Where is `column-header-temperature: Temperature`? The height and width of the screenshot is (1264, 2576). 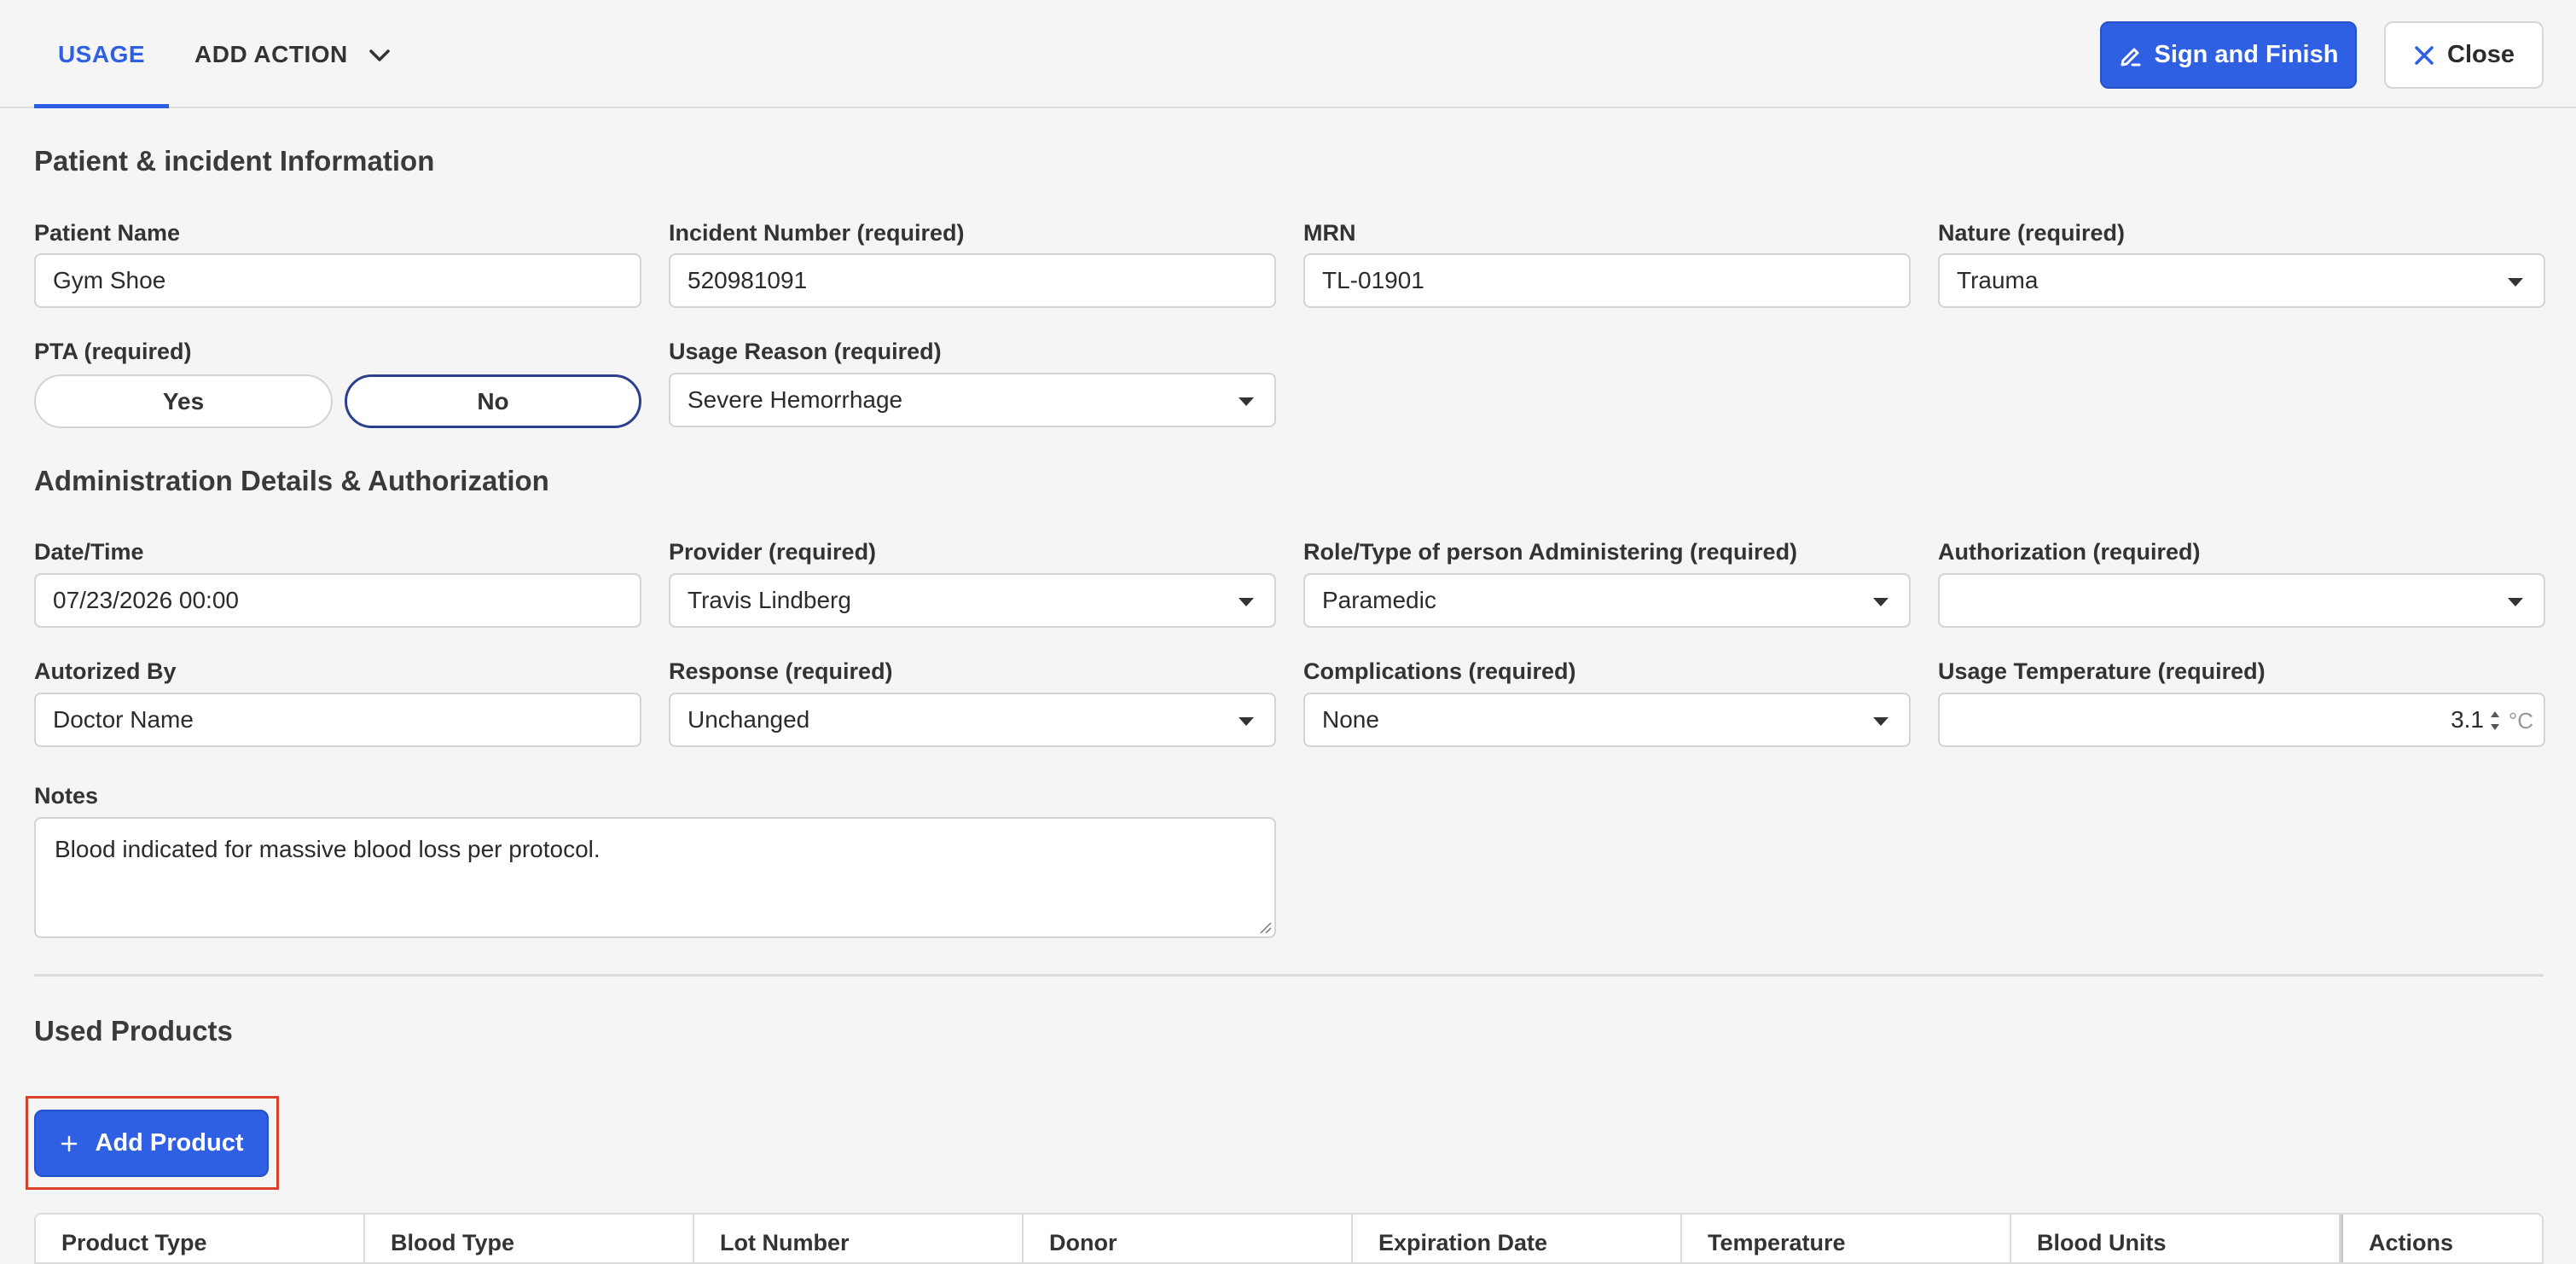 column-header-temperature: Temperature is located at coordinates (1846, 1238).